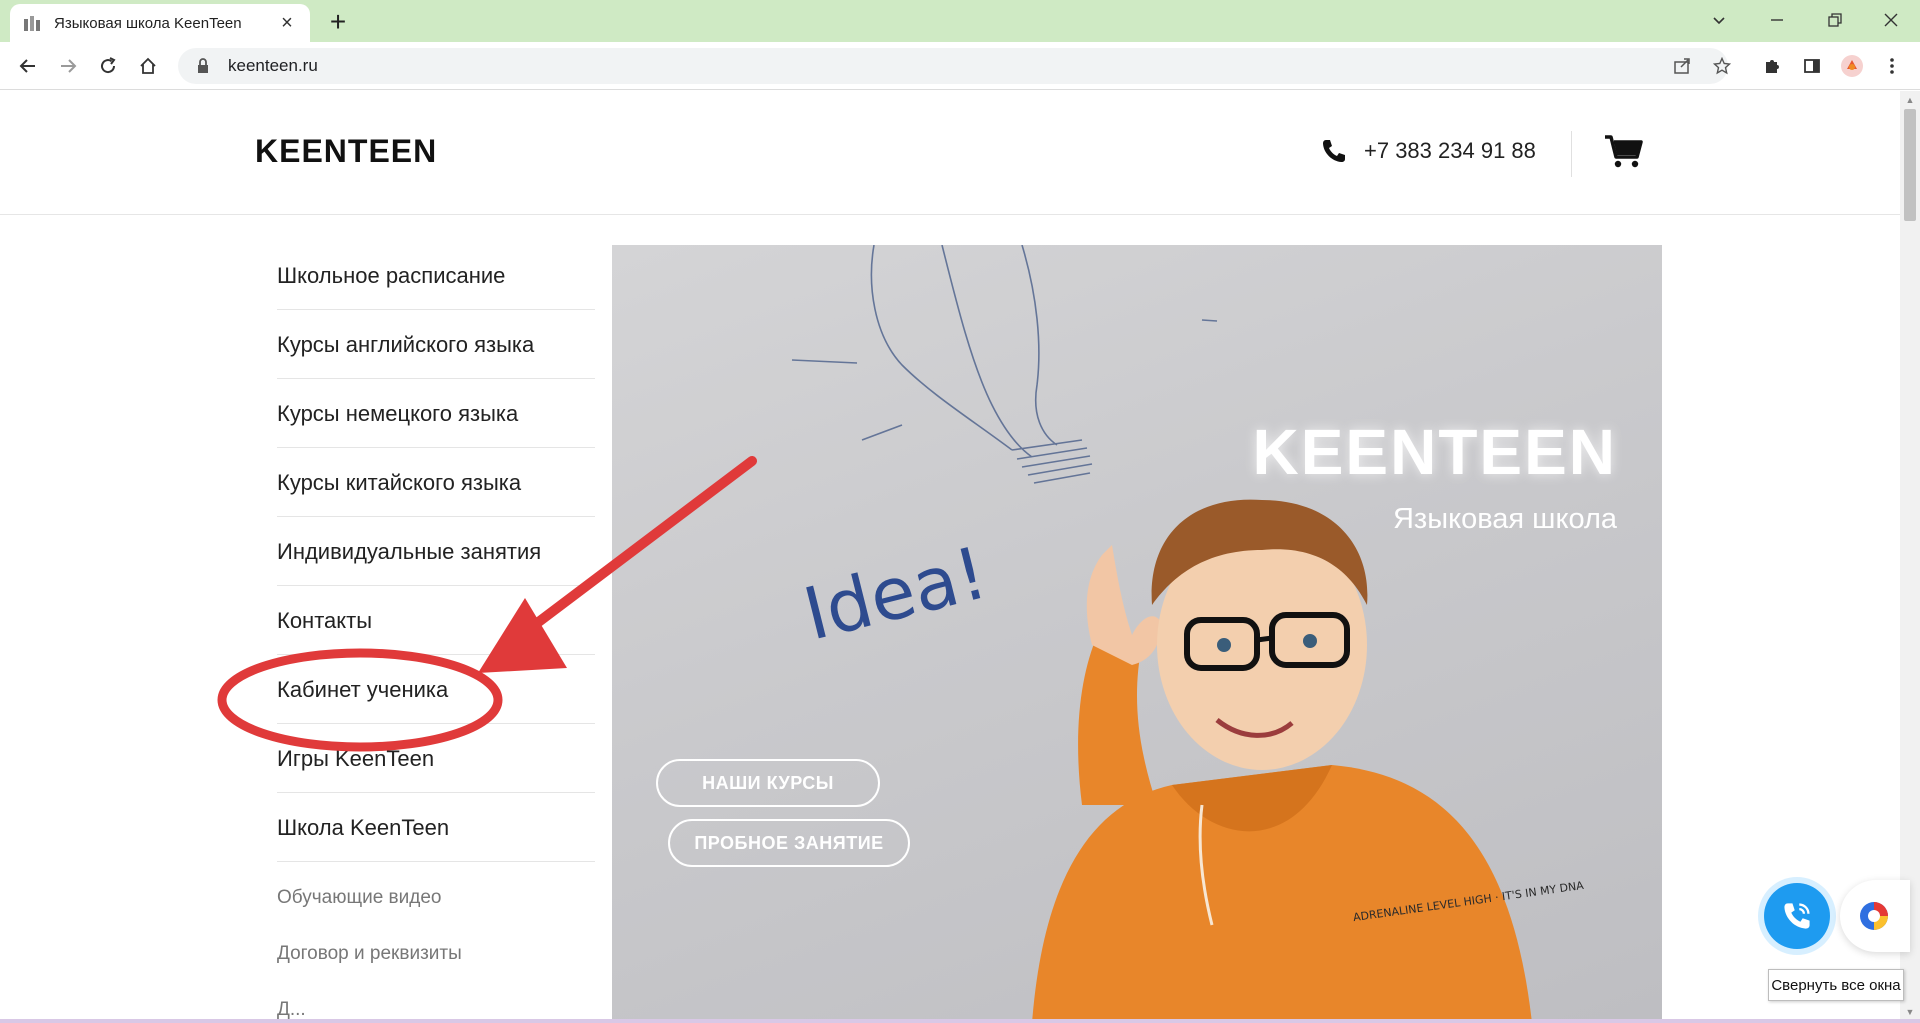 This screenshot has width=1920, height=1023. What do you see at coordinates (108, 66) in the screenshot?
I see `reload-button` at bounding box center [108, 66].